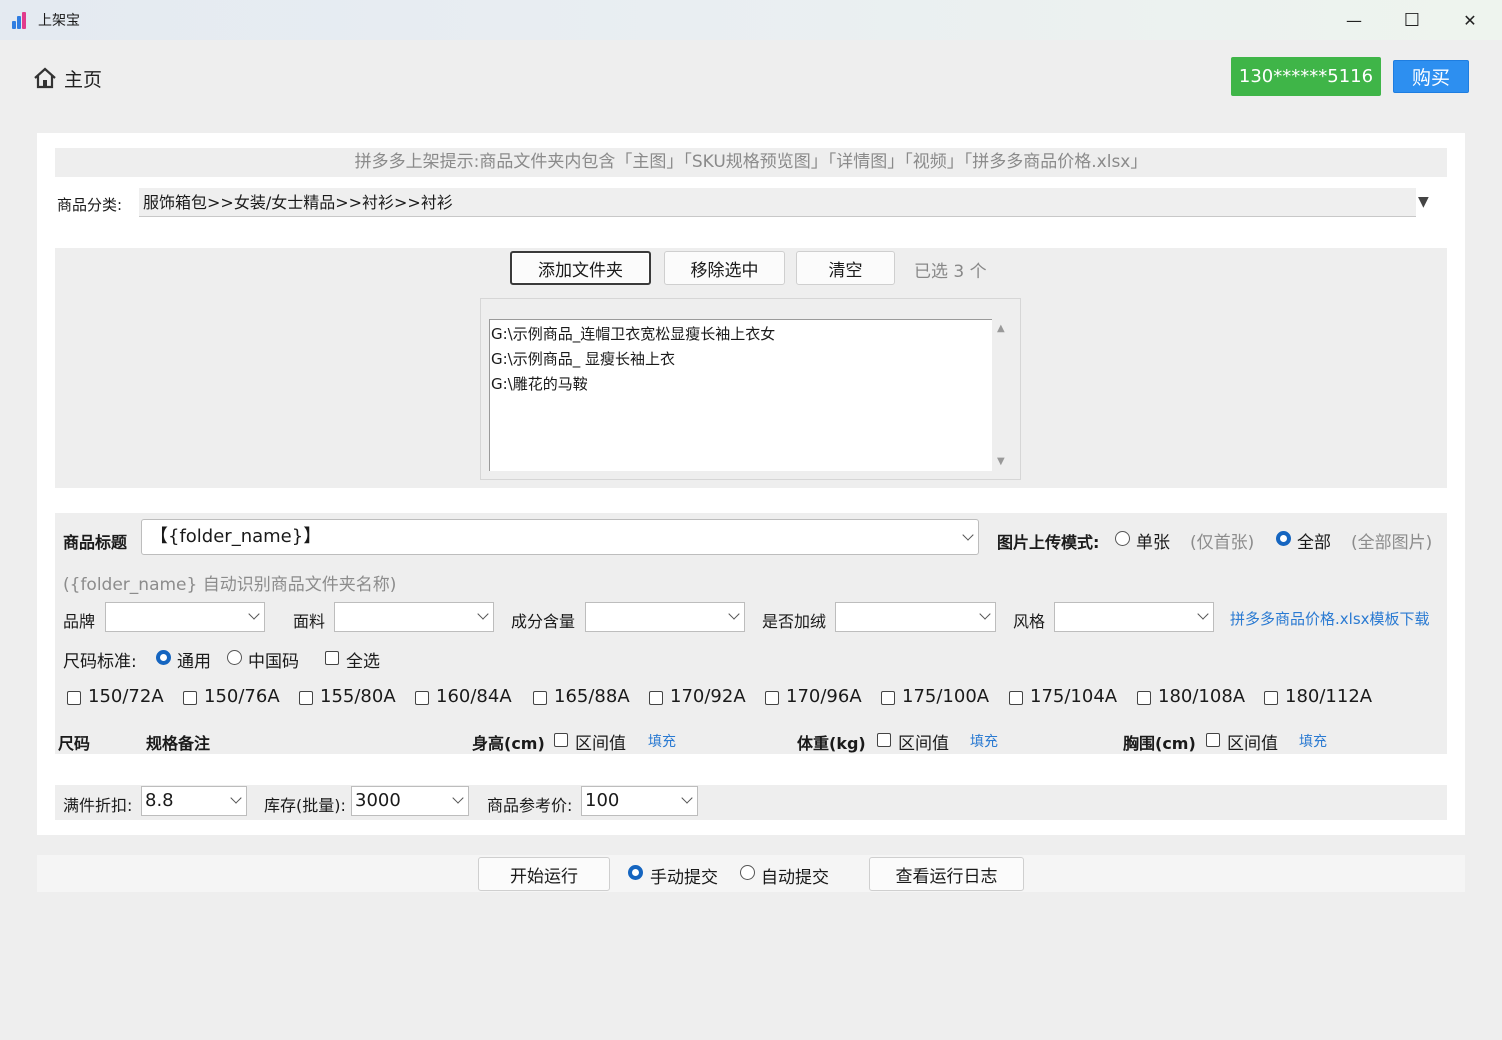 The width and height of the screenshot is (1502, 1040). Describe the element at coordinates (83, 78) in the screenshot. I see `home-nav-label: 主页` at that location.